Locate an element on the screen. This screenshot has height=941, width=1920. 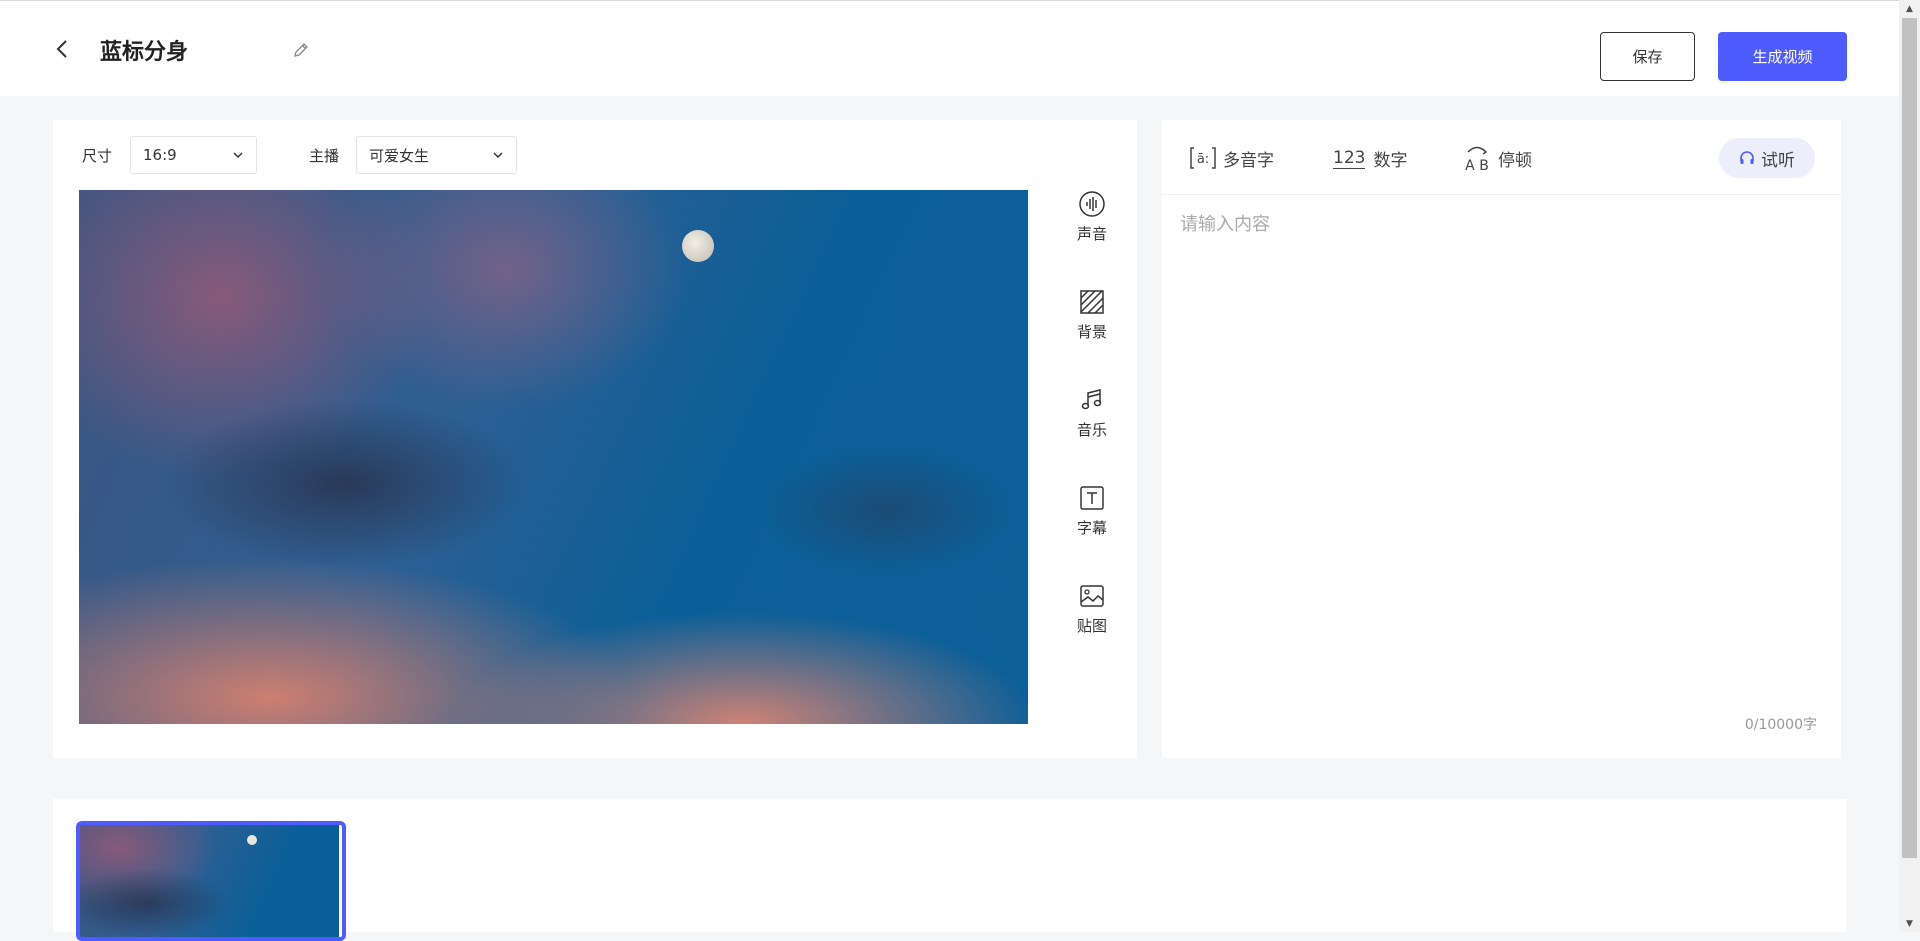
tool-voice: 声音 is located at coordinates (1092, 225).